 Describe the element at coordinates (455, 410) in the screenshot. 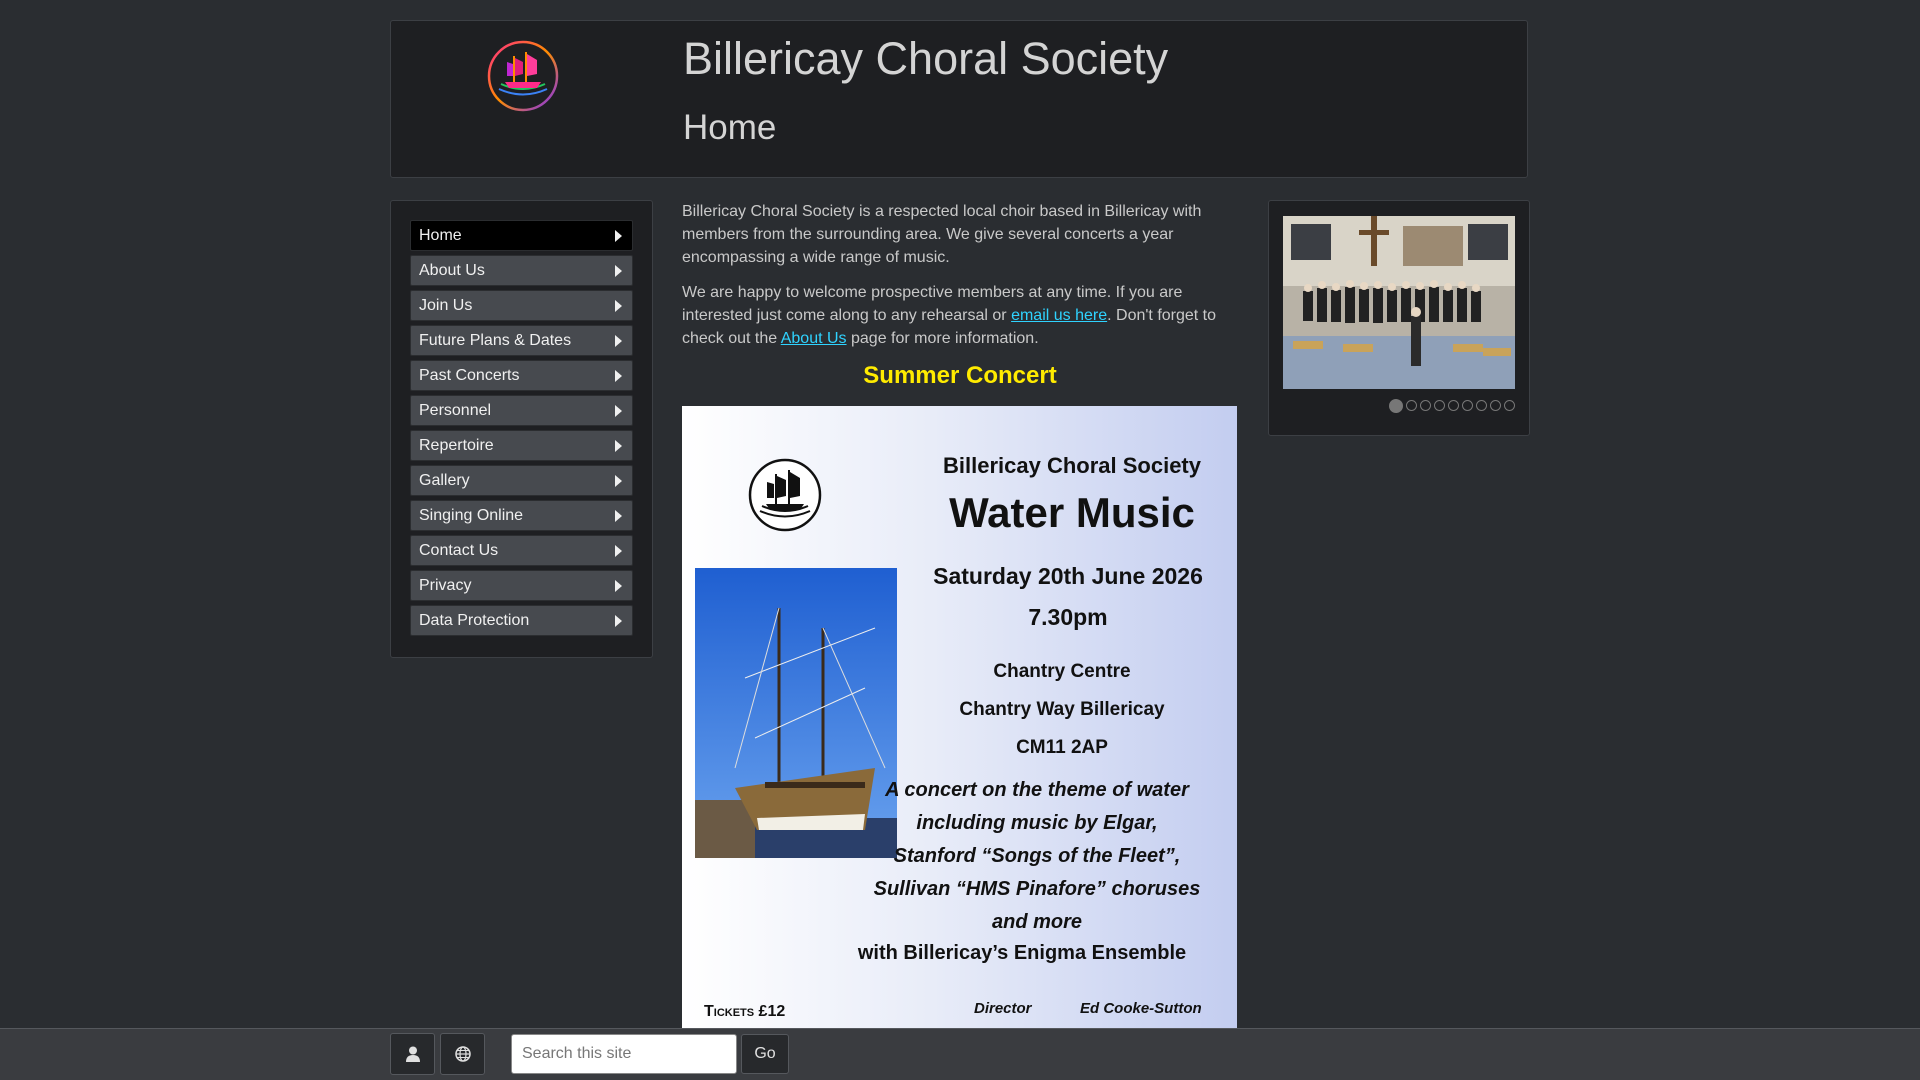

I see `nav-item-label: Personnel` at that location.